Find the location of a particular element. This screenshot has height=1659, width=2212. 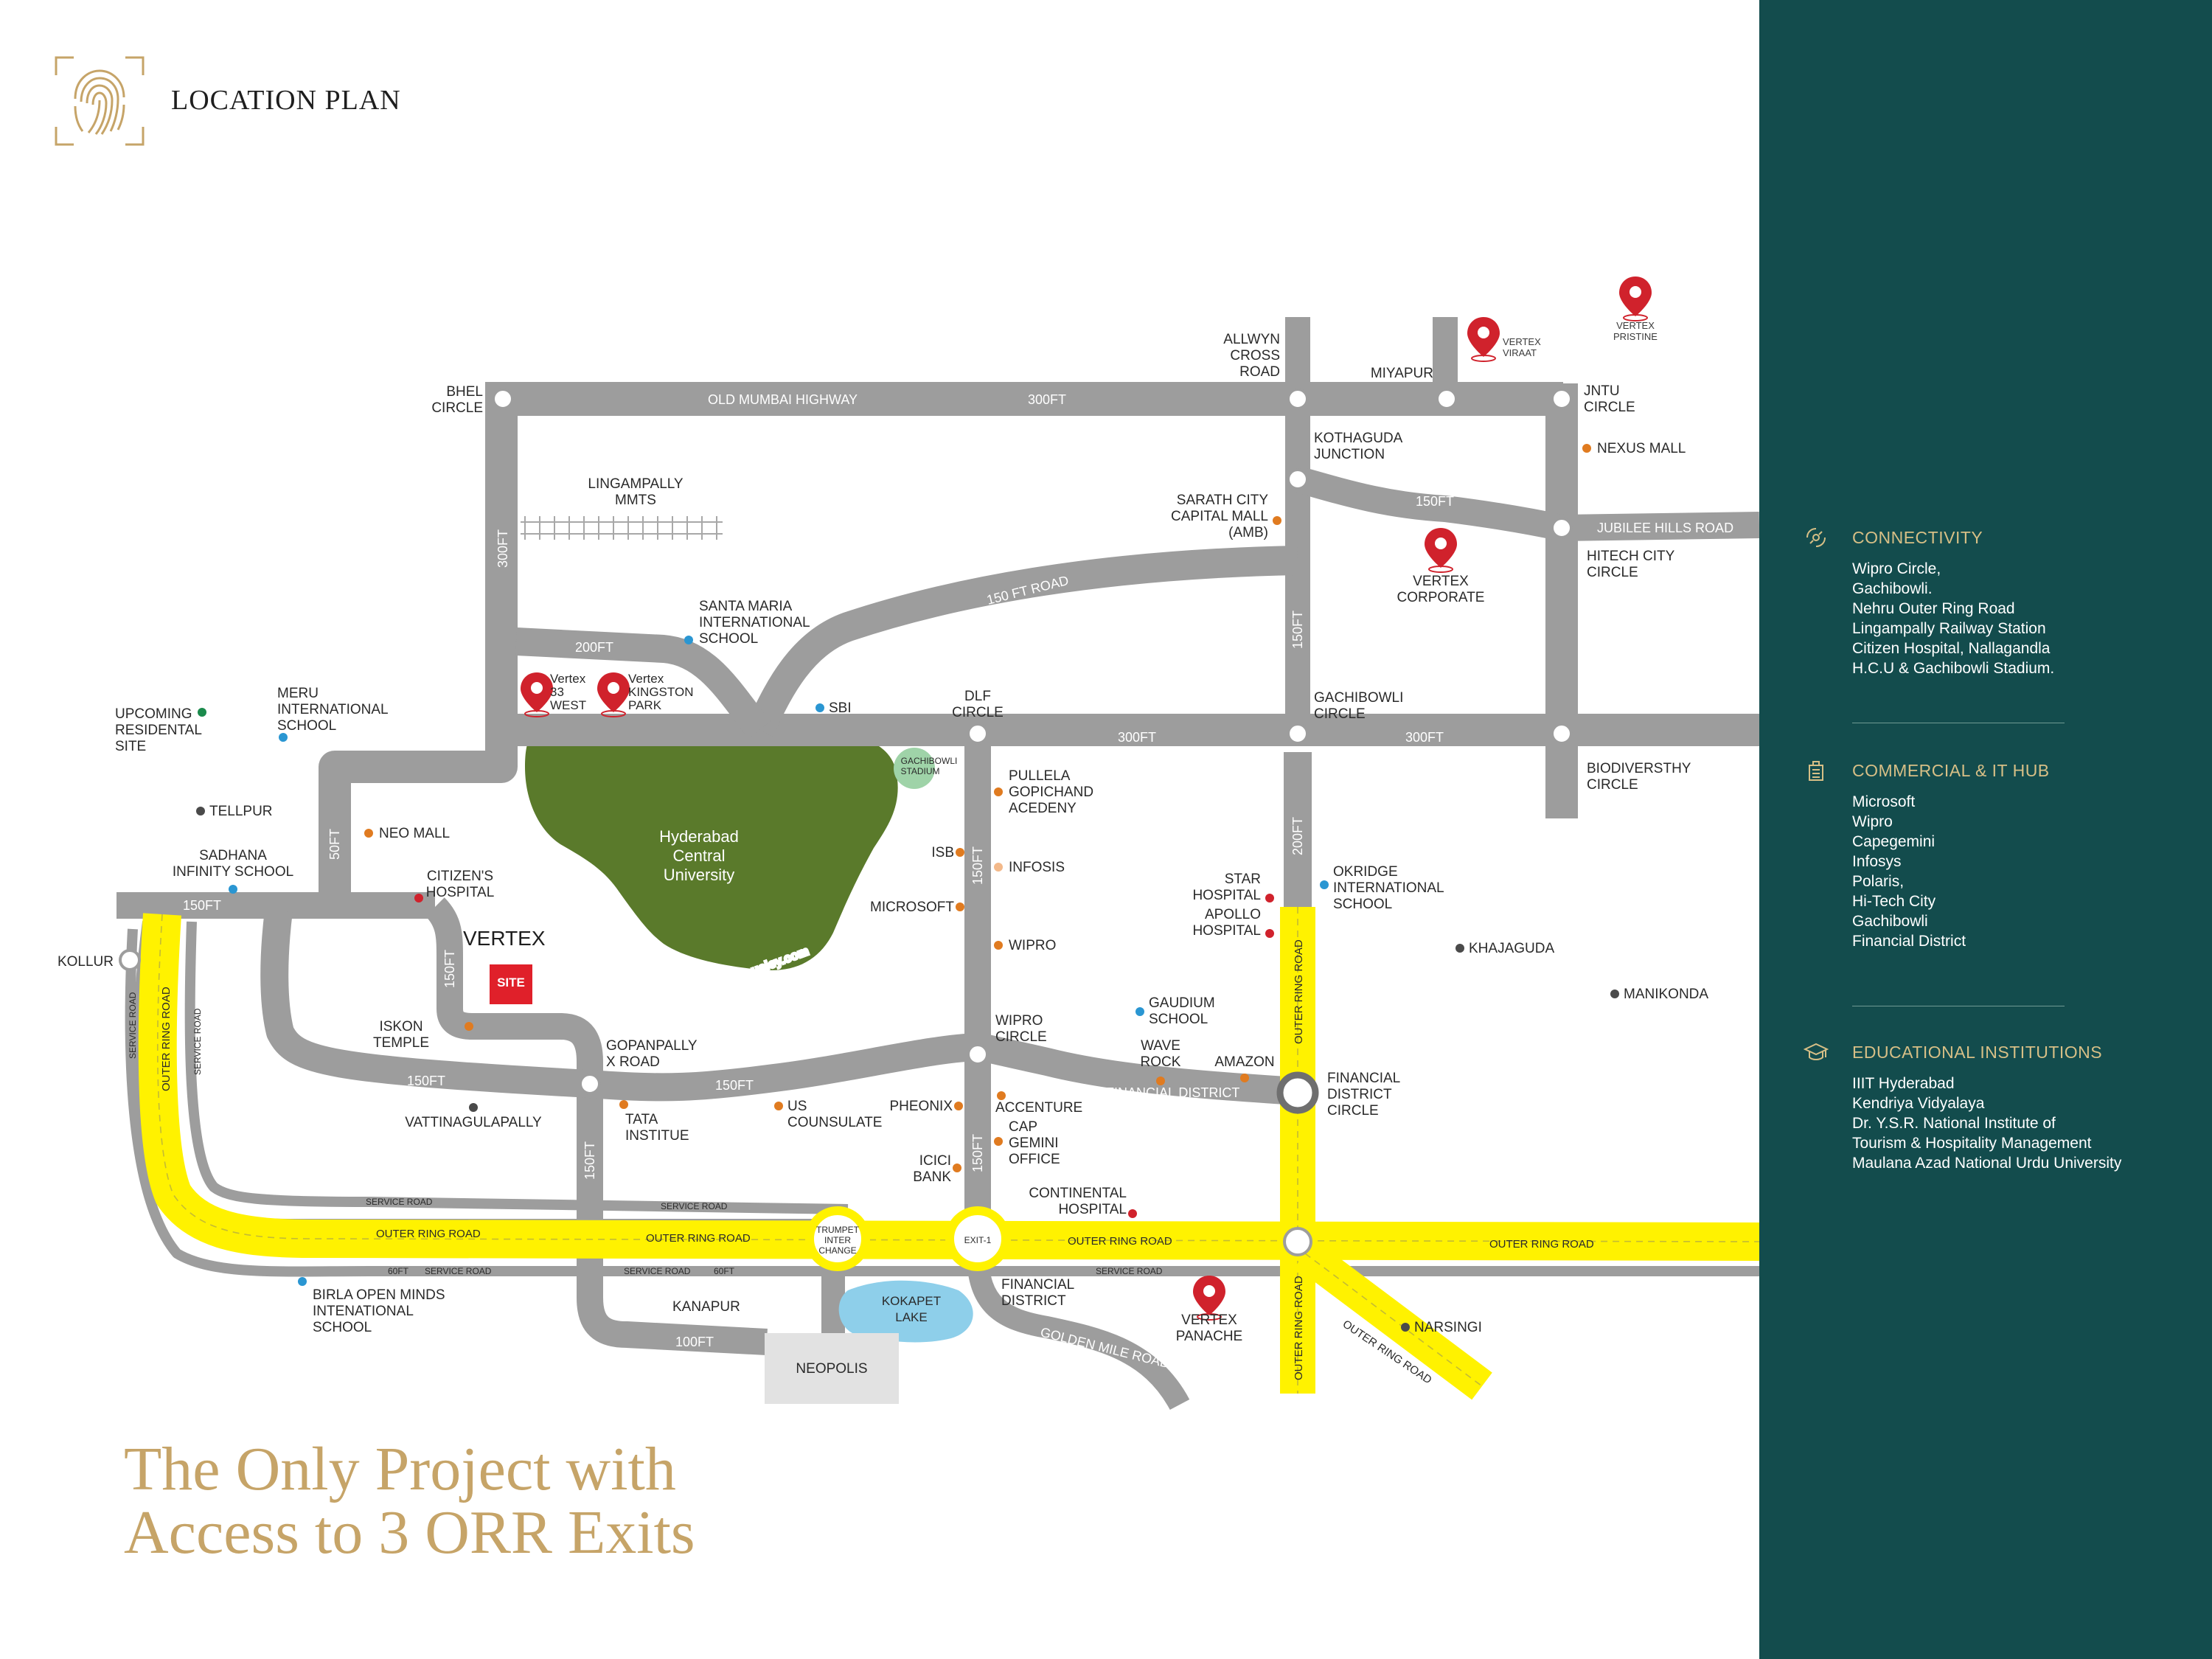

place-wave-rock: WAVE ROCK is located at coordinates (1161, 1054).